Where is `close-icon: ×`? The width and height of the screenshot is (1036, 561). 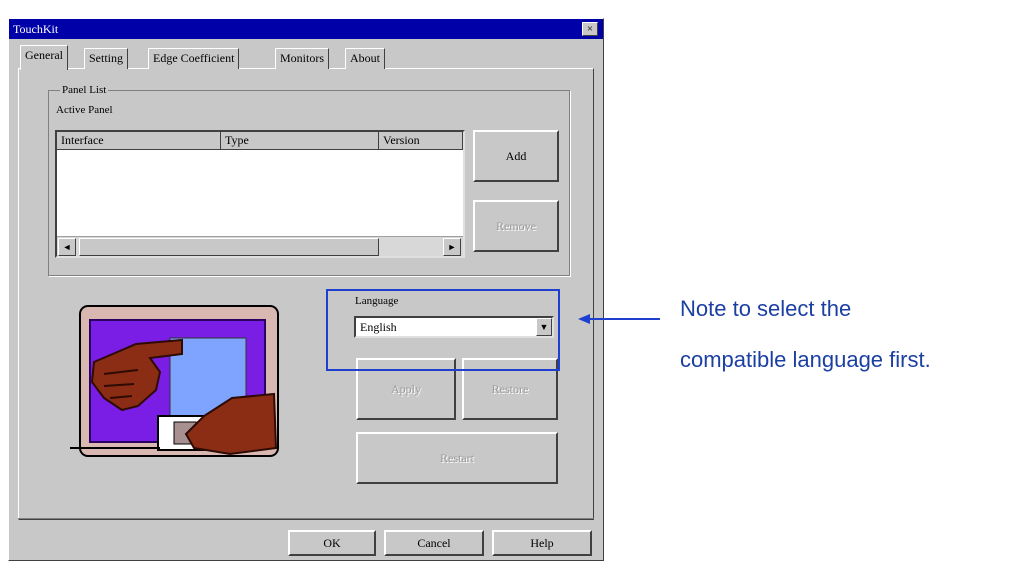 close-icon: × is located at coordinates (590, 29).